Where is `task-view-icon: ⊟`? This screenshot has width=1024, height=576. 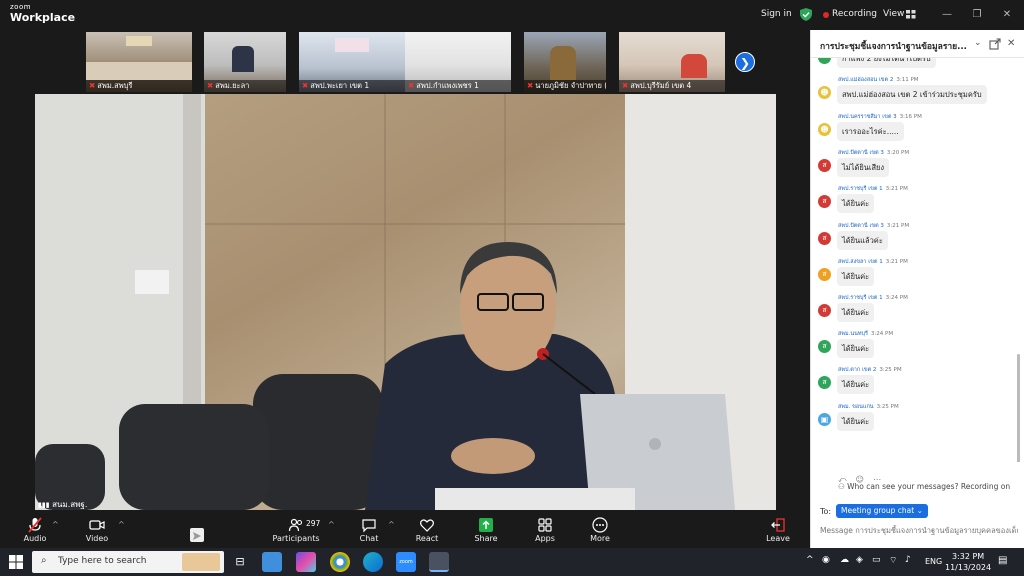
task-view-icon: ⊟ is located at coordinates (240, 562).